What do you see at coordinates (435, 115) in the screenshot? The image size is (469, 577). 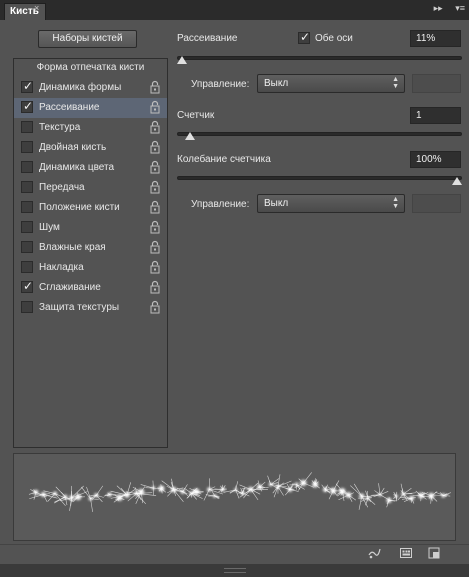 I see `count-value-field: 1` at bounding box center [435, 115].